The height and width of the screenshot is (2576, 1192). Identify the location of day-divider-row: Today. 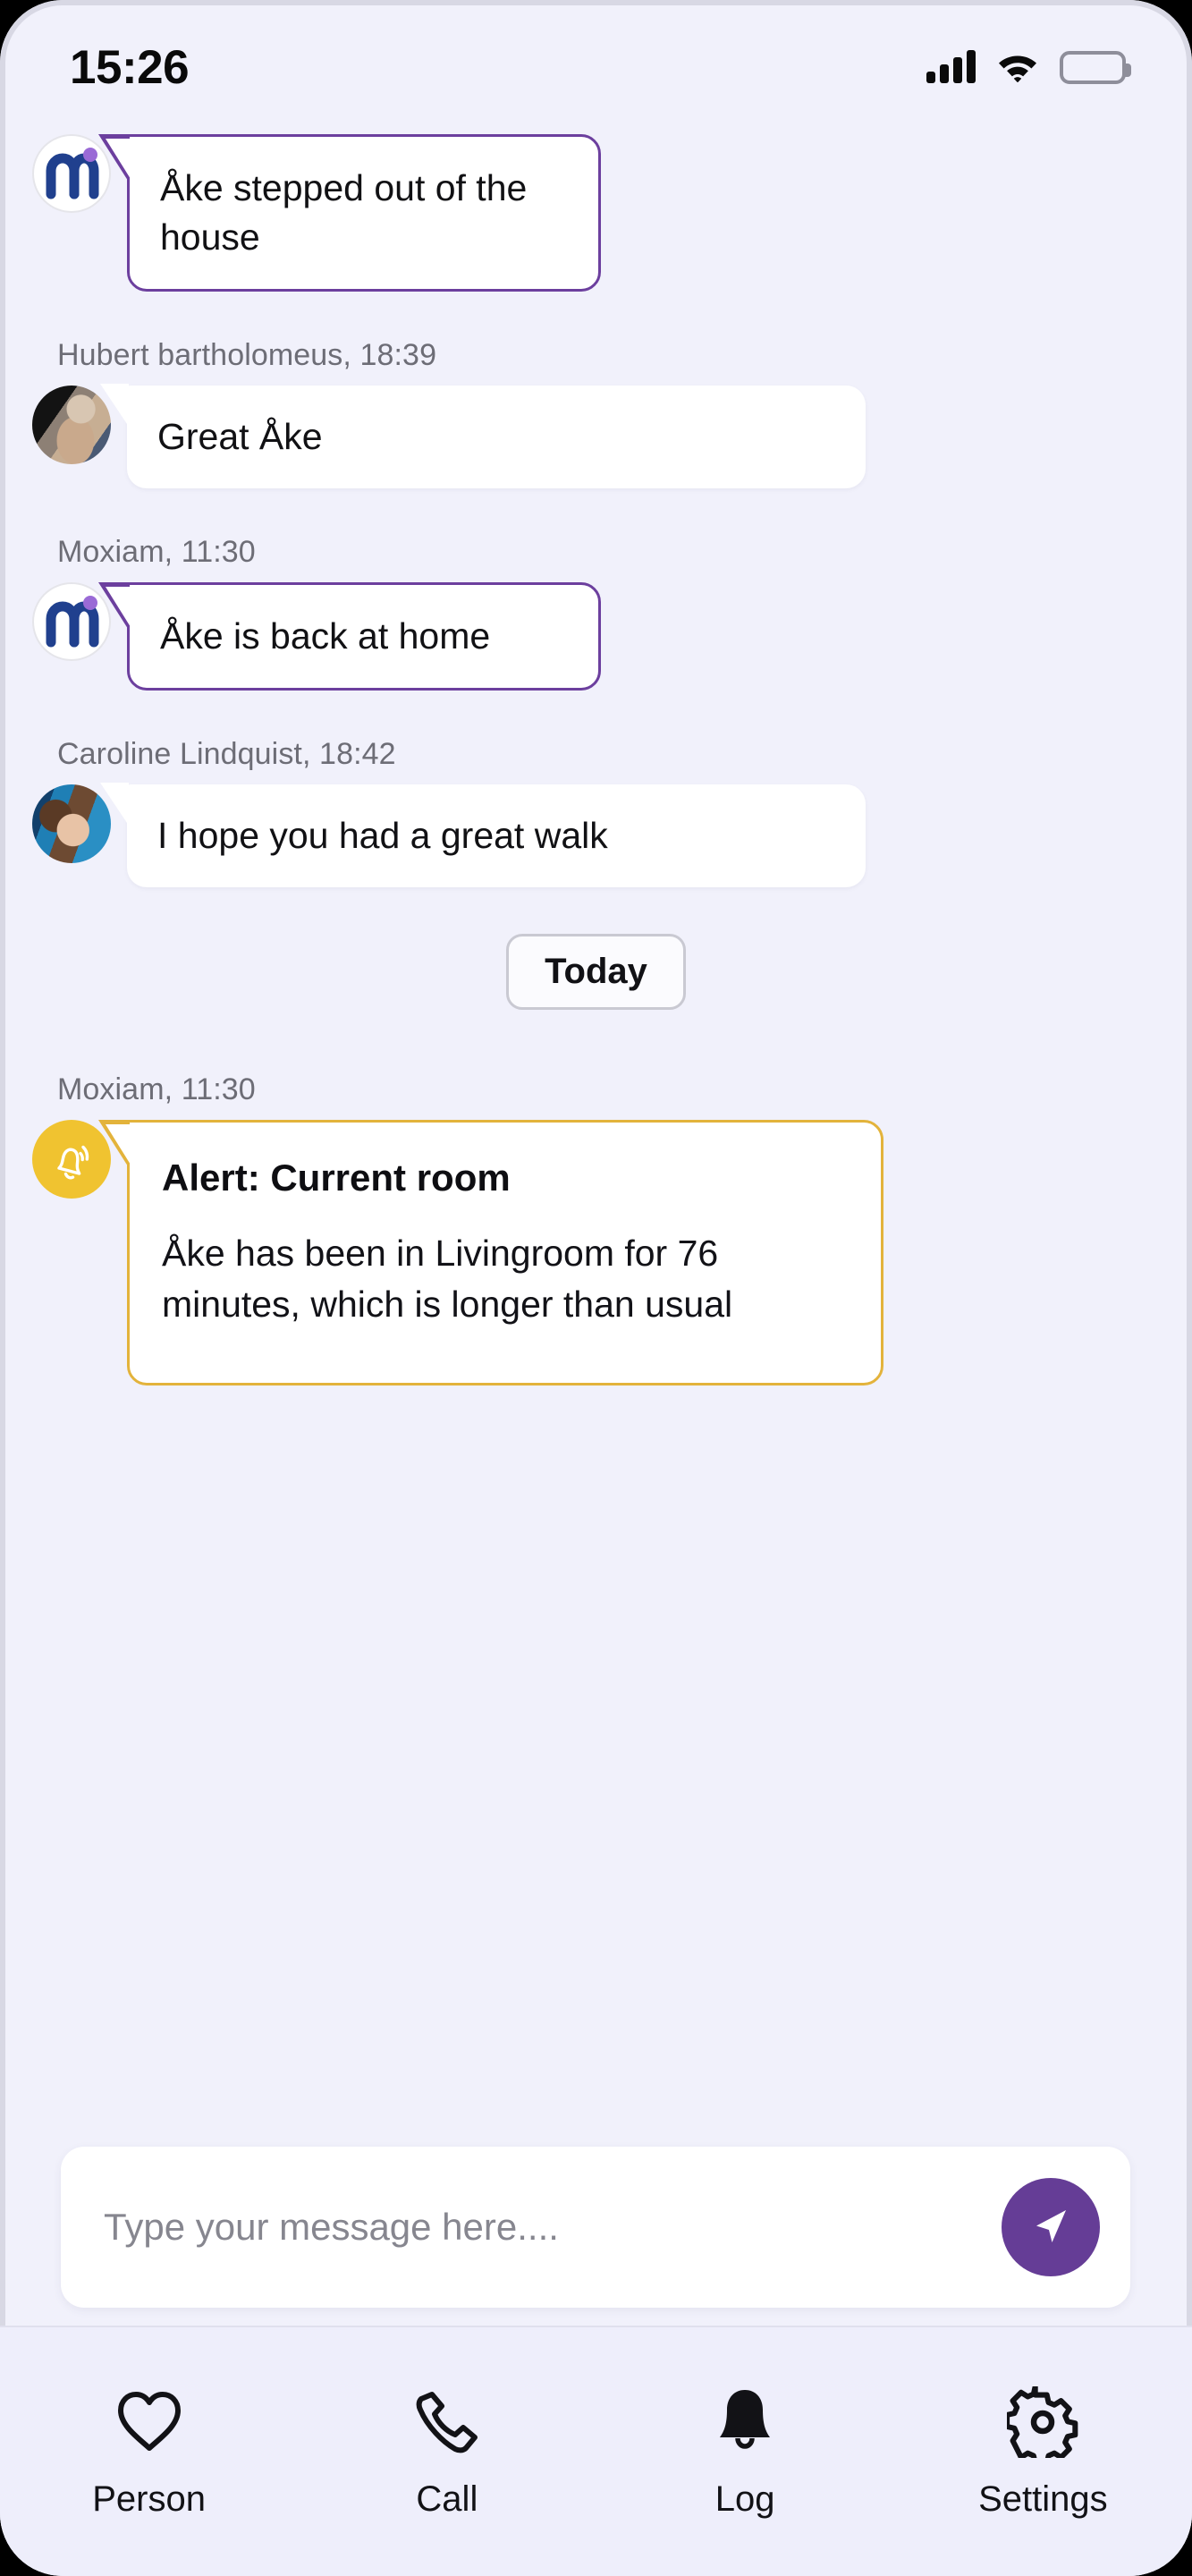
(596, 971).